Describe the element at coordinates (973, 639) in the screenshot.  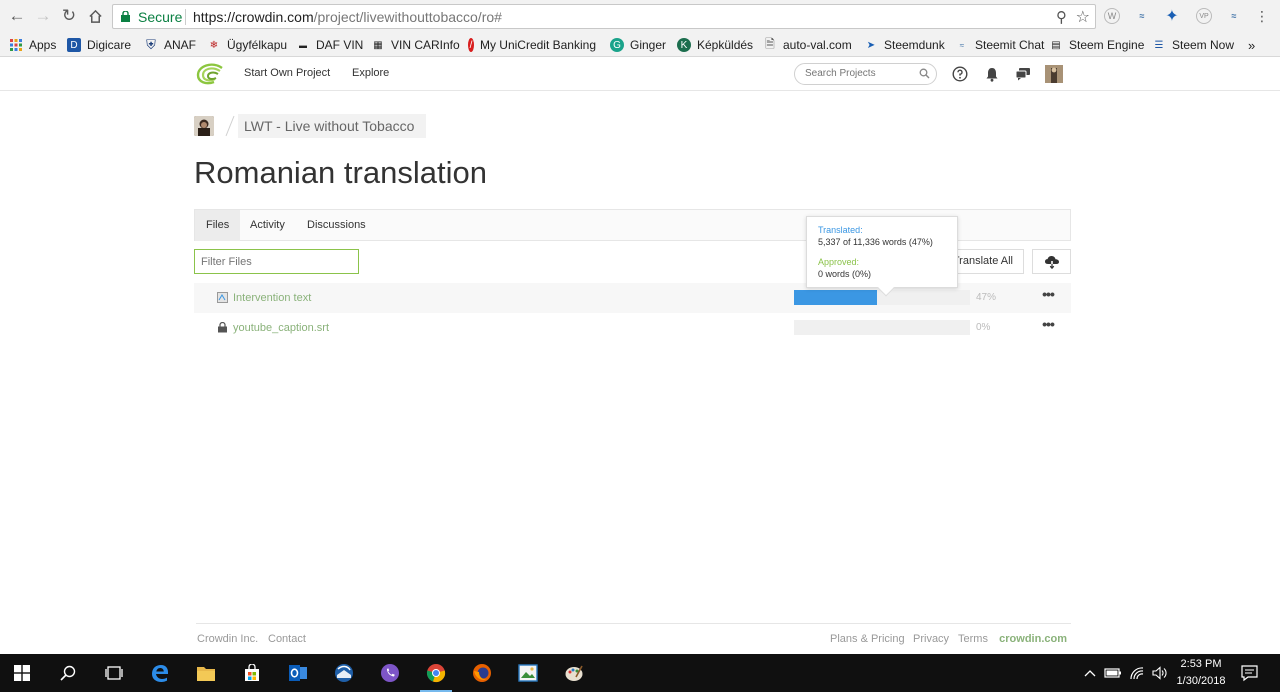
I see `footer-terms-link: Terms` at that location.